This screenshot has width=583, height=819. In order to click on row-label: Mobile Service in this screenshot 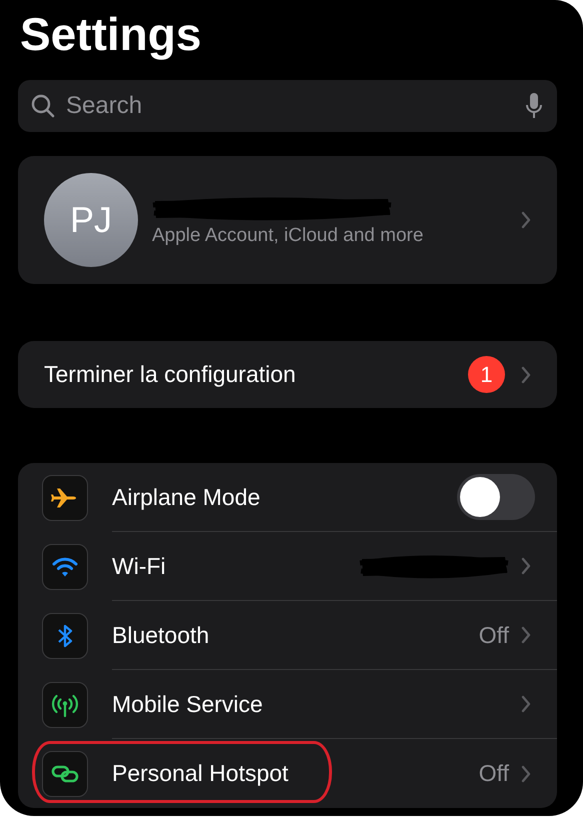, I will do `click(188, 704)`.